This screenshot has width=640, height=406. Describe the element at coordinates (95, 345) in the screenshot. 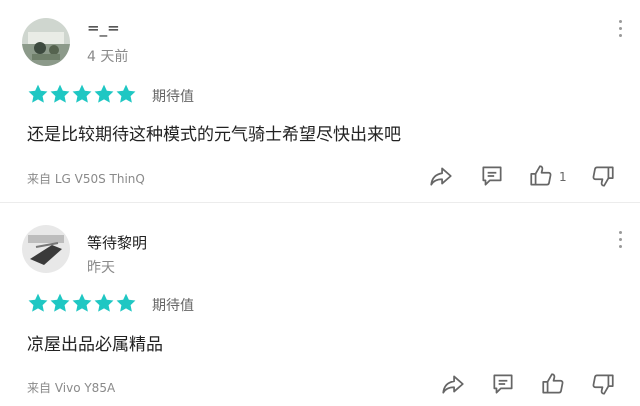

I see `review-text: 凉屋出品必属精品` at that location.